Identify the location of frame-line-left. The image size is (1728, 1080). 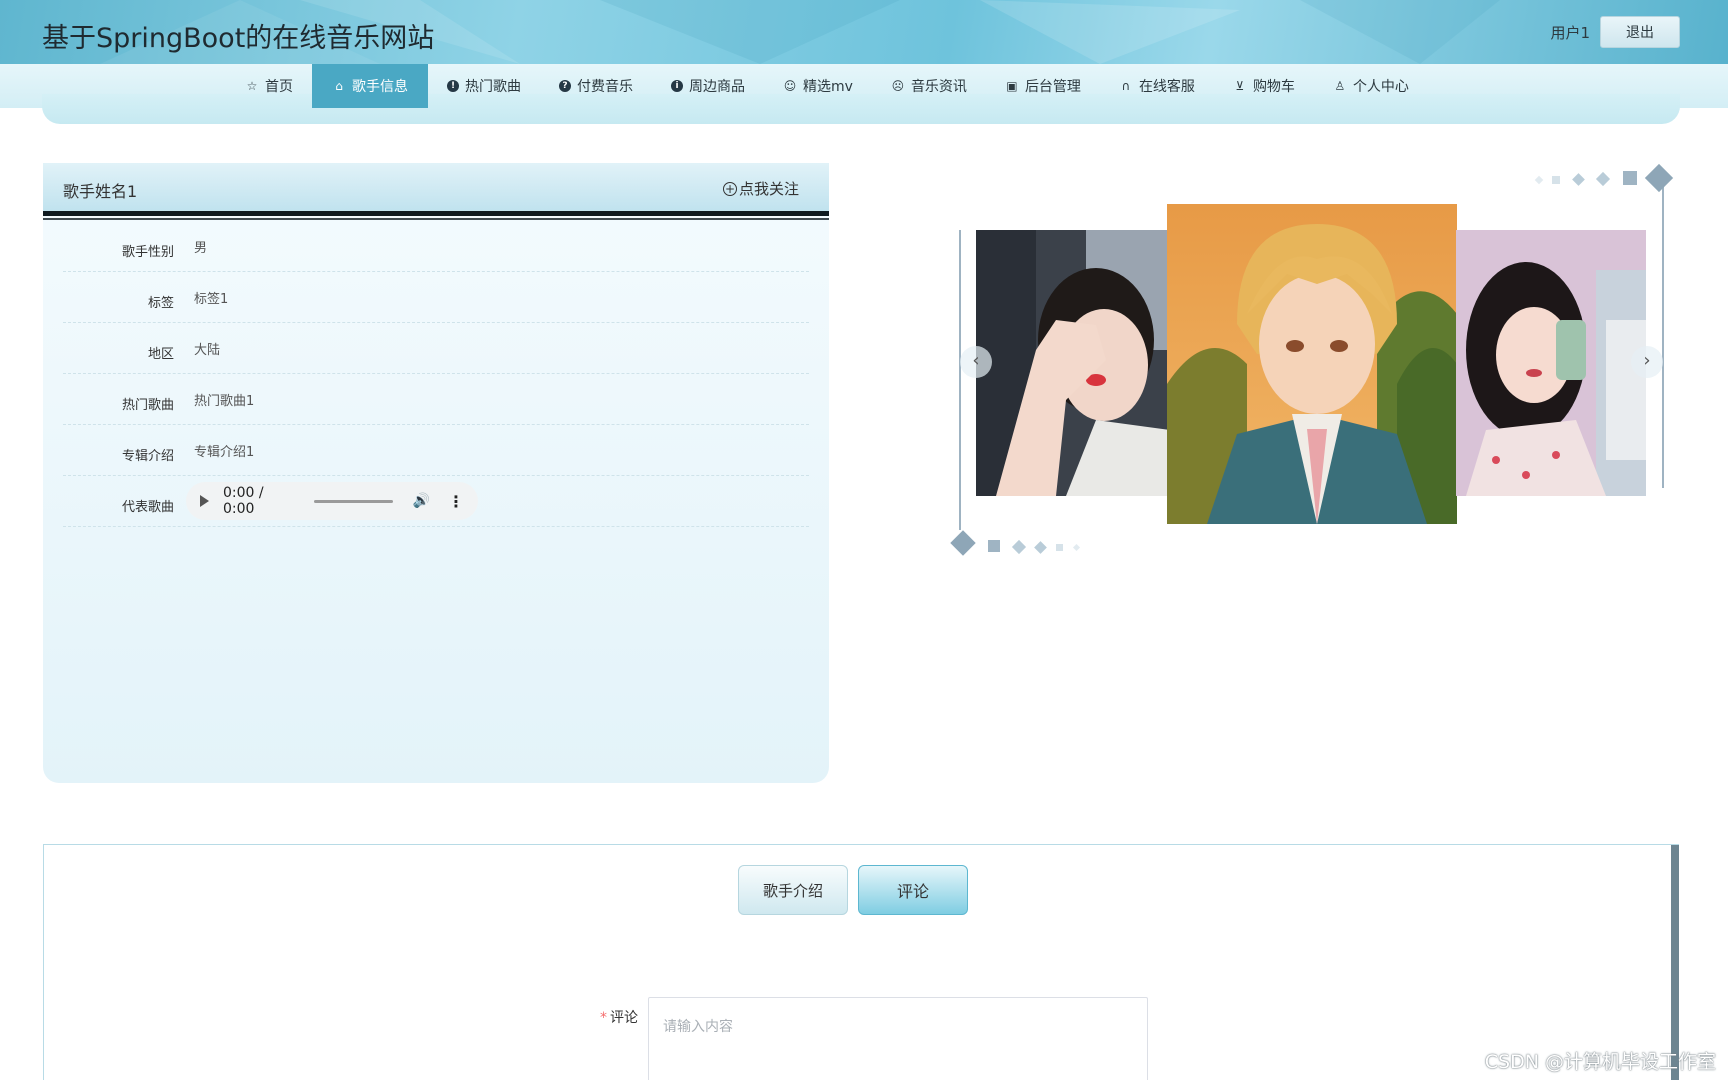
(960, 380).